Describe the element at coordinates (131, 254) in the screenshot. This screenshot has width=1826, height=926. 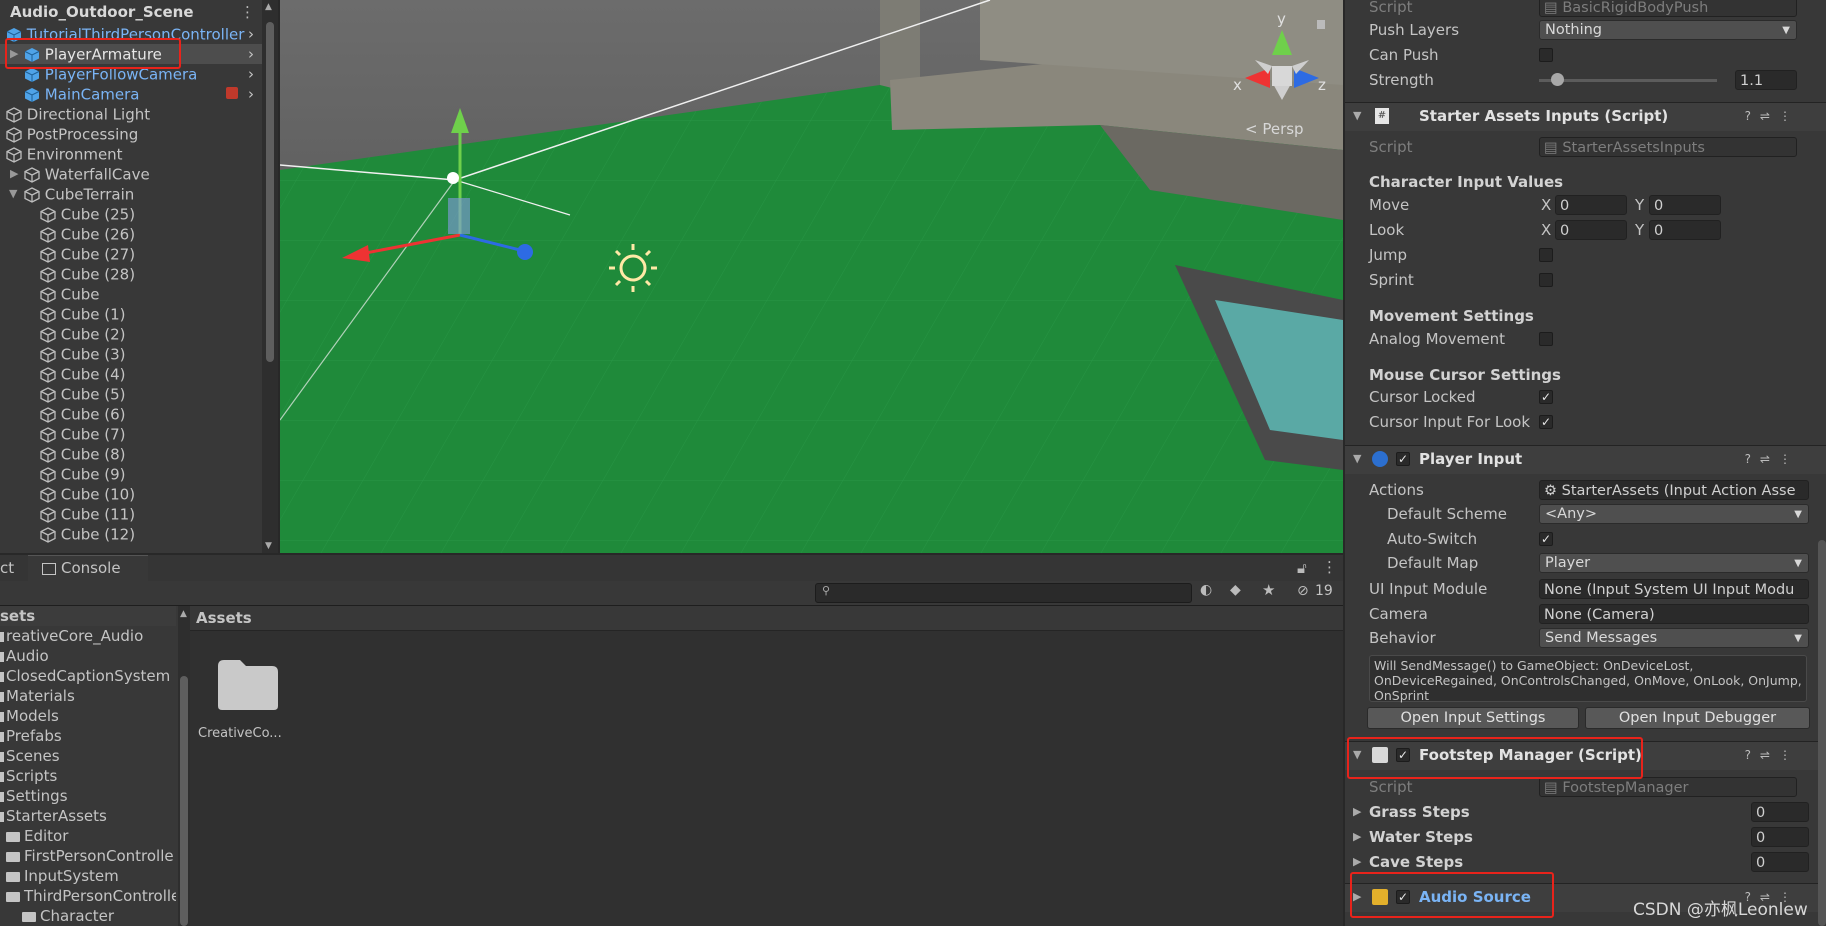
I see `hierarchy-item: Cube (27)` at that location.